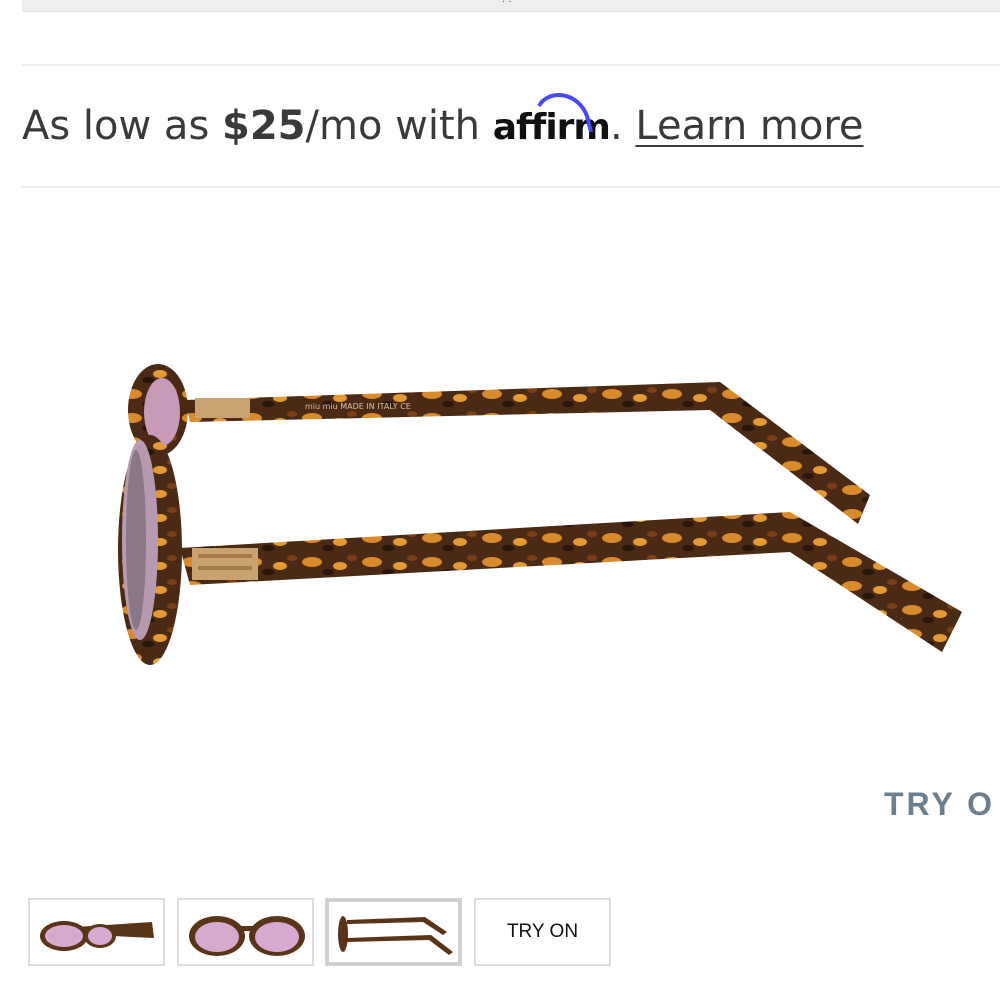  I want to click on thumb-front, so click(245, 932).